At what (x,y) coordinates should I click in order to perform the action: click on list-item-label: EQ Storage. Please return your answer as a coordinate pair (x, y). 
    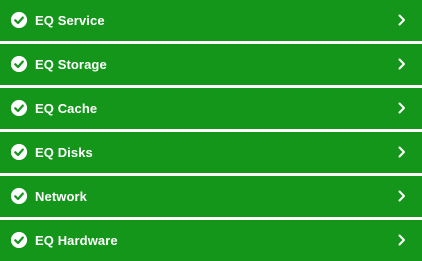
    Looking at the image, I should click on (71, 64).